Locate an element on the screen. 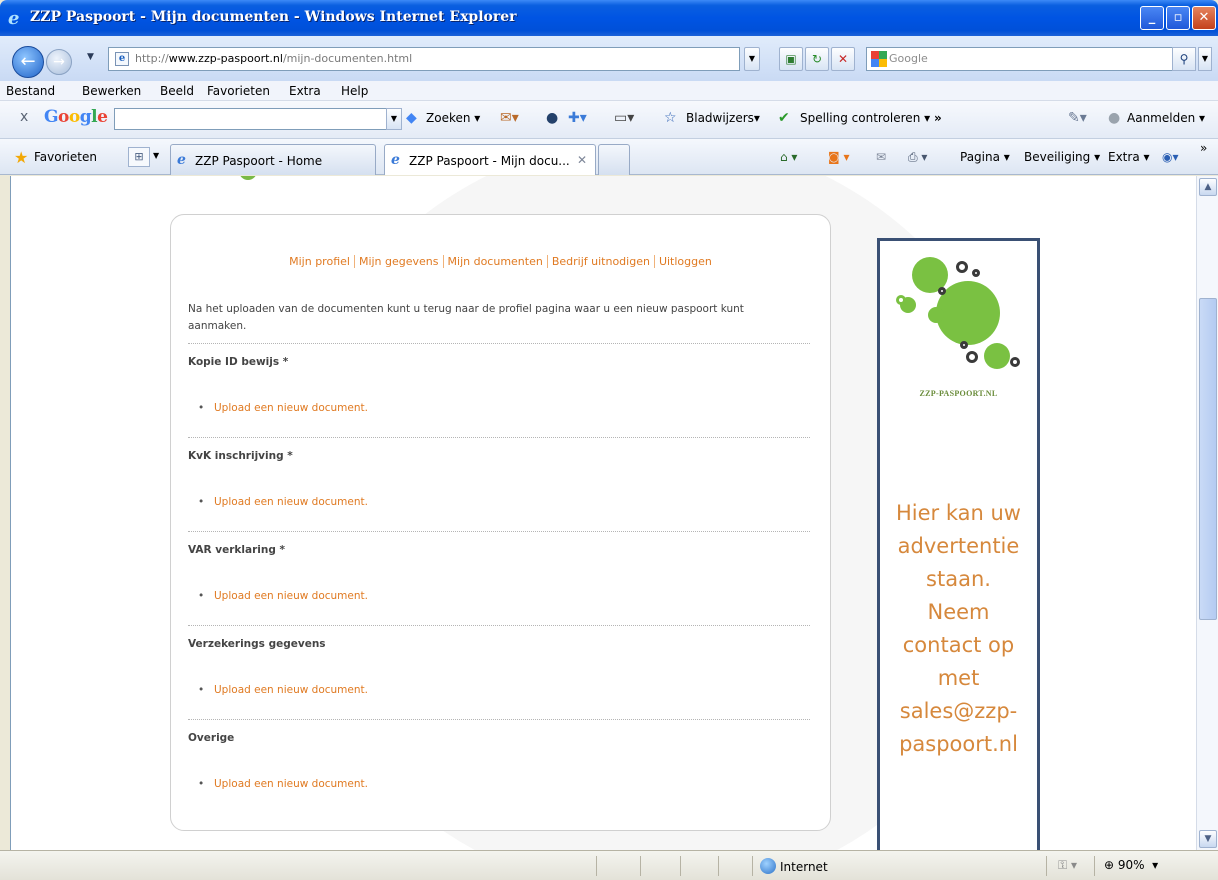 Image resolution: width=1218 pixels, height=880 pixels. google-search-dropdown-icon: ▼ is located at coordinates (394, 119).